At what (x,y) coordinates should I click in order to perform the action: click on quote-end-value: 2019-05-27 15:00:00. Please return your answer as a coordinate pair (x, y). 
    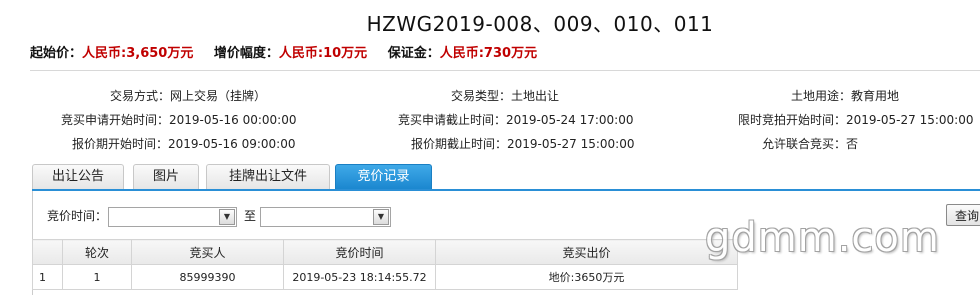
    Looking at the image, I should click on (571, 144).